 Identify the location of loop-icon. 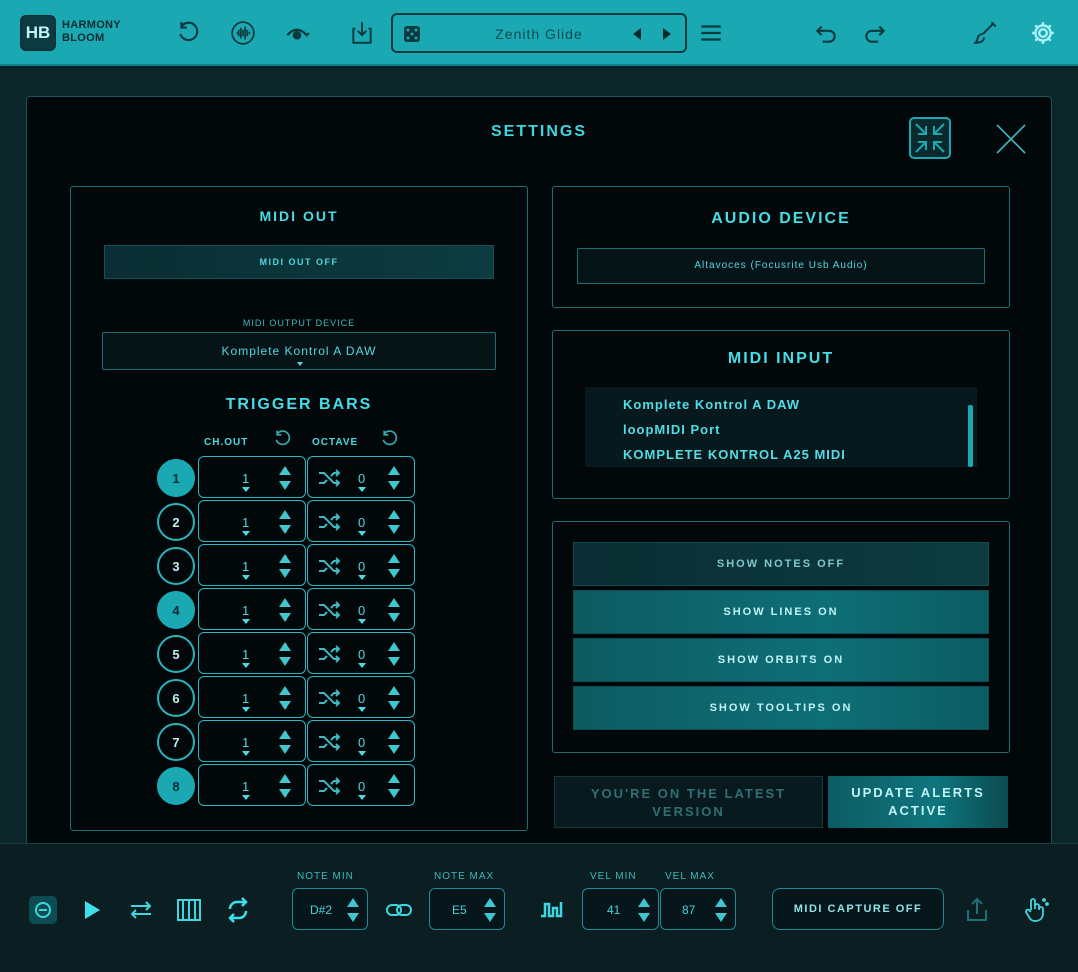
(238, 910).